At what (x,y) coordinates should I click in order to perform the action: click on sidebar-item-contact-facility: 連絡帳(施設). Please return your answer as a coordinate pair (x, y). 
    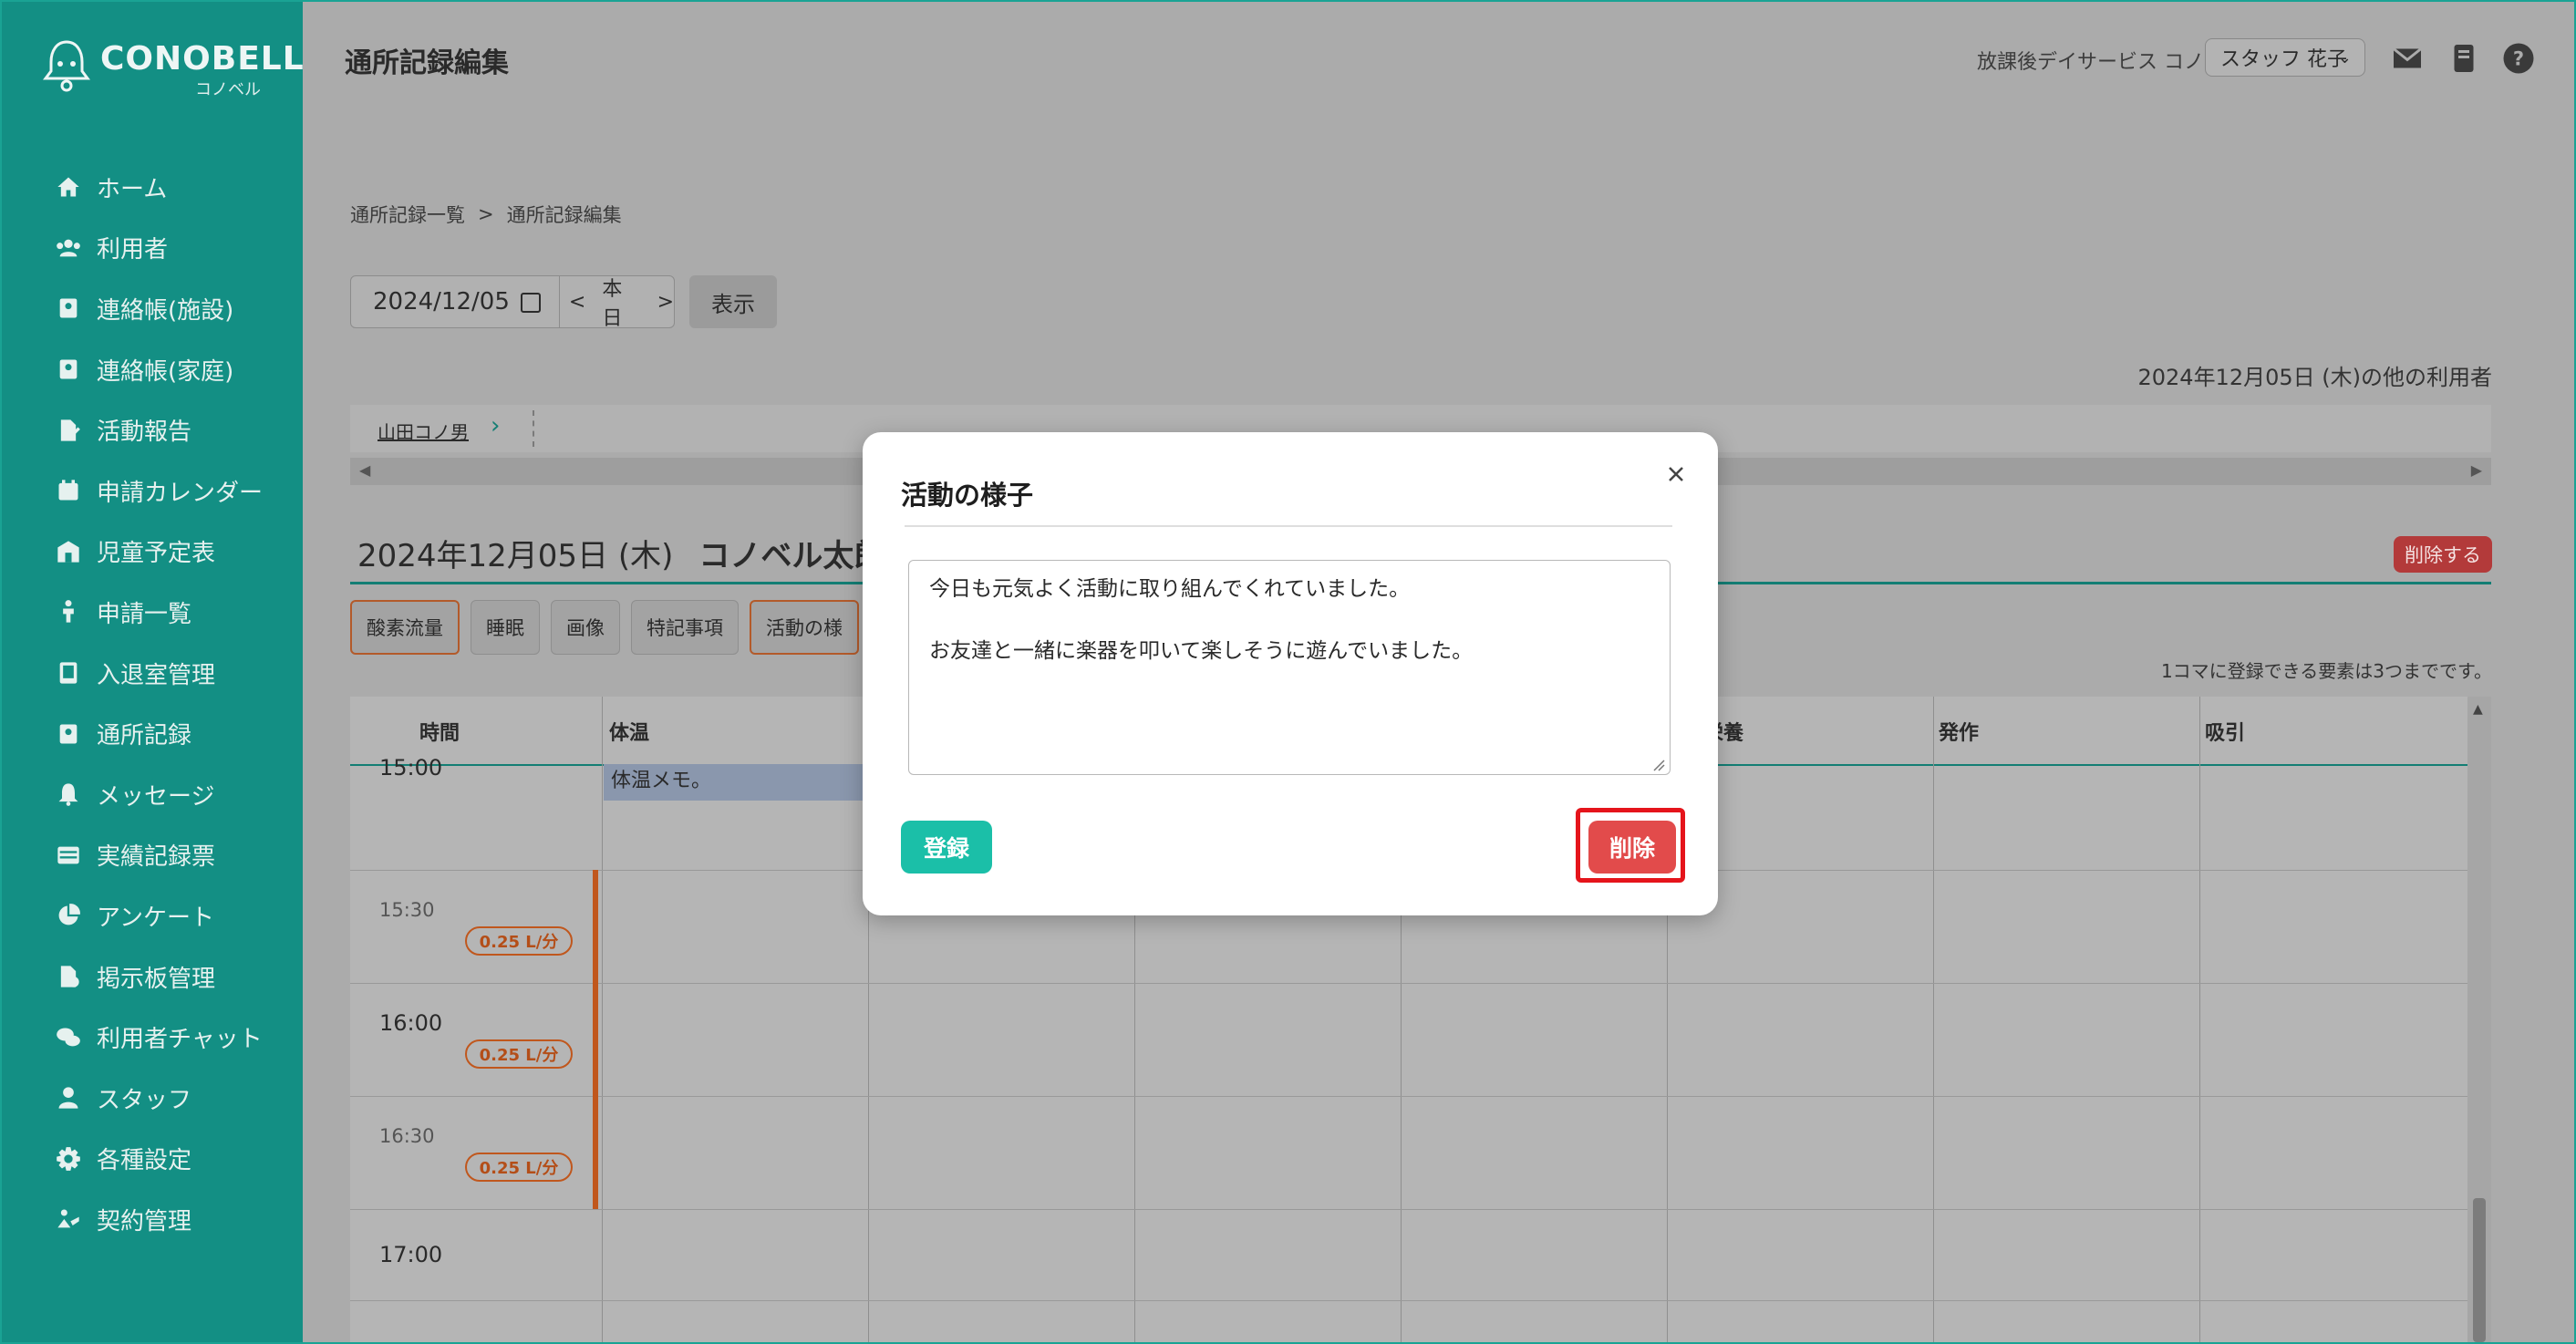
    Looking at the image, I should click on (159, 308).